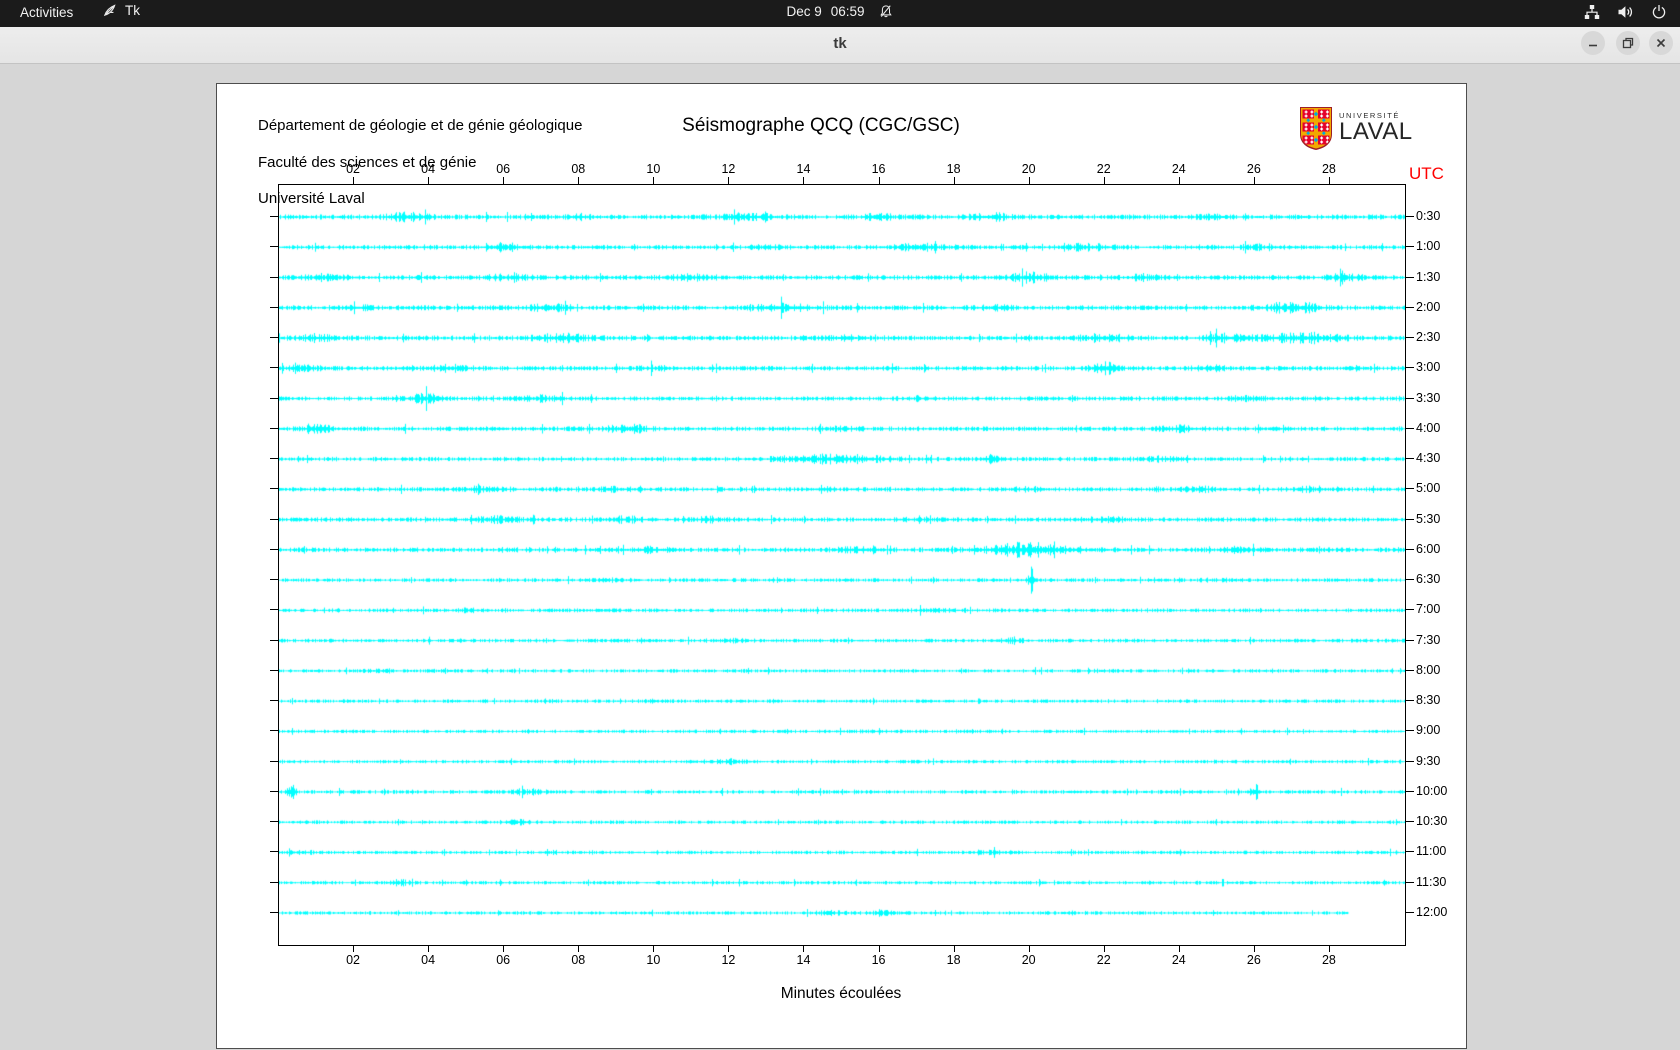 Image resolution: width=1680 pixels, height=1050 pixels. I want to click on utc-time-label: 10:00, so click(1432, 790).